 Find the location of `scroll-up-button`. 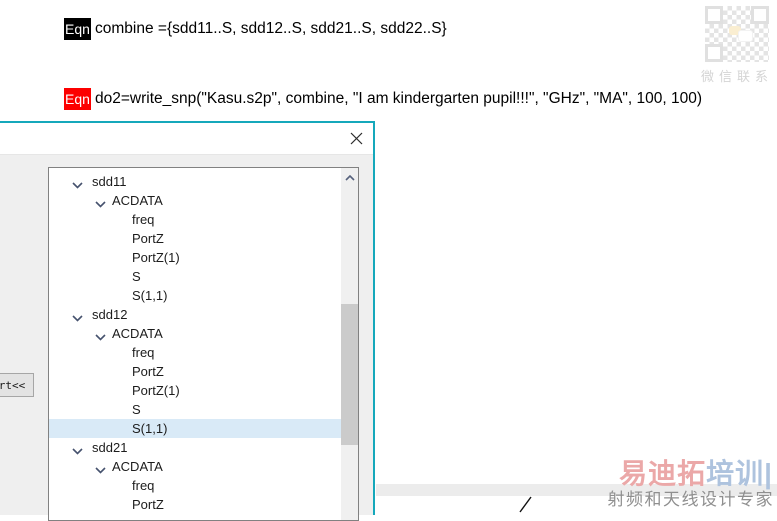

scroll-up-button is located at coordinates (349, 178).